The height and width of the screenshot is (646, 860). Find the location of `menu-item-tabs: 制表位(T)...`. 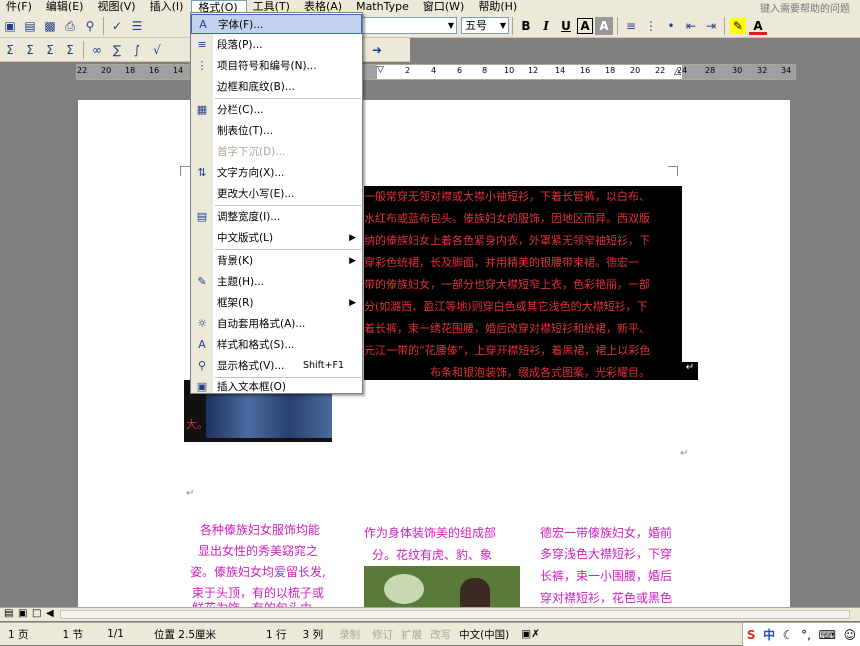

menu-item-tabs: 制表位(T)... is located at coordinates (276, 131).